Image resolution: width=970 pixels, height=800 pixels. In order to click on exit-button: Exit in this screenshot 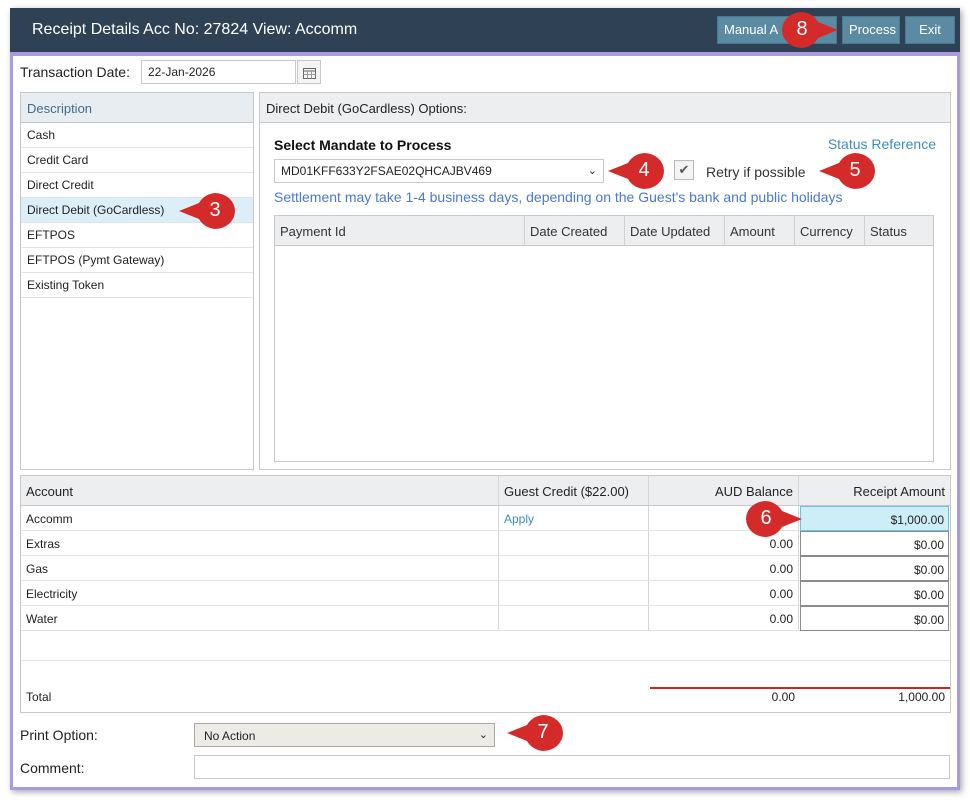, I will do `click(930, 30)`.